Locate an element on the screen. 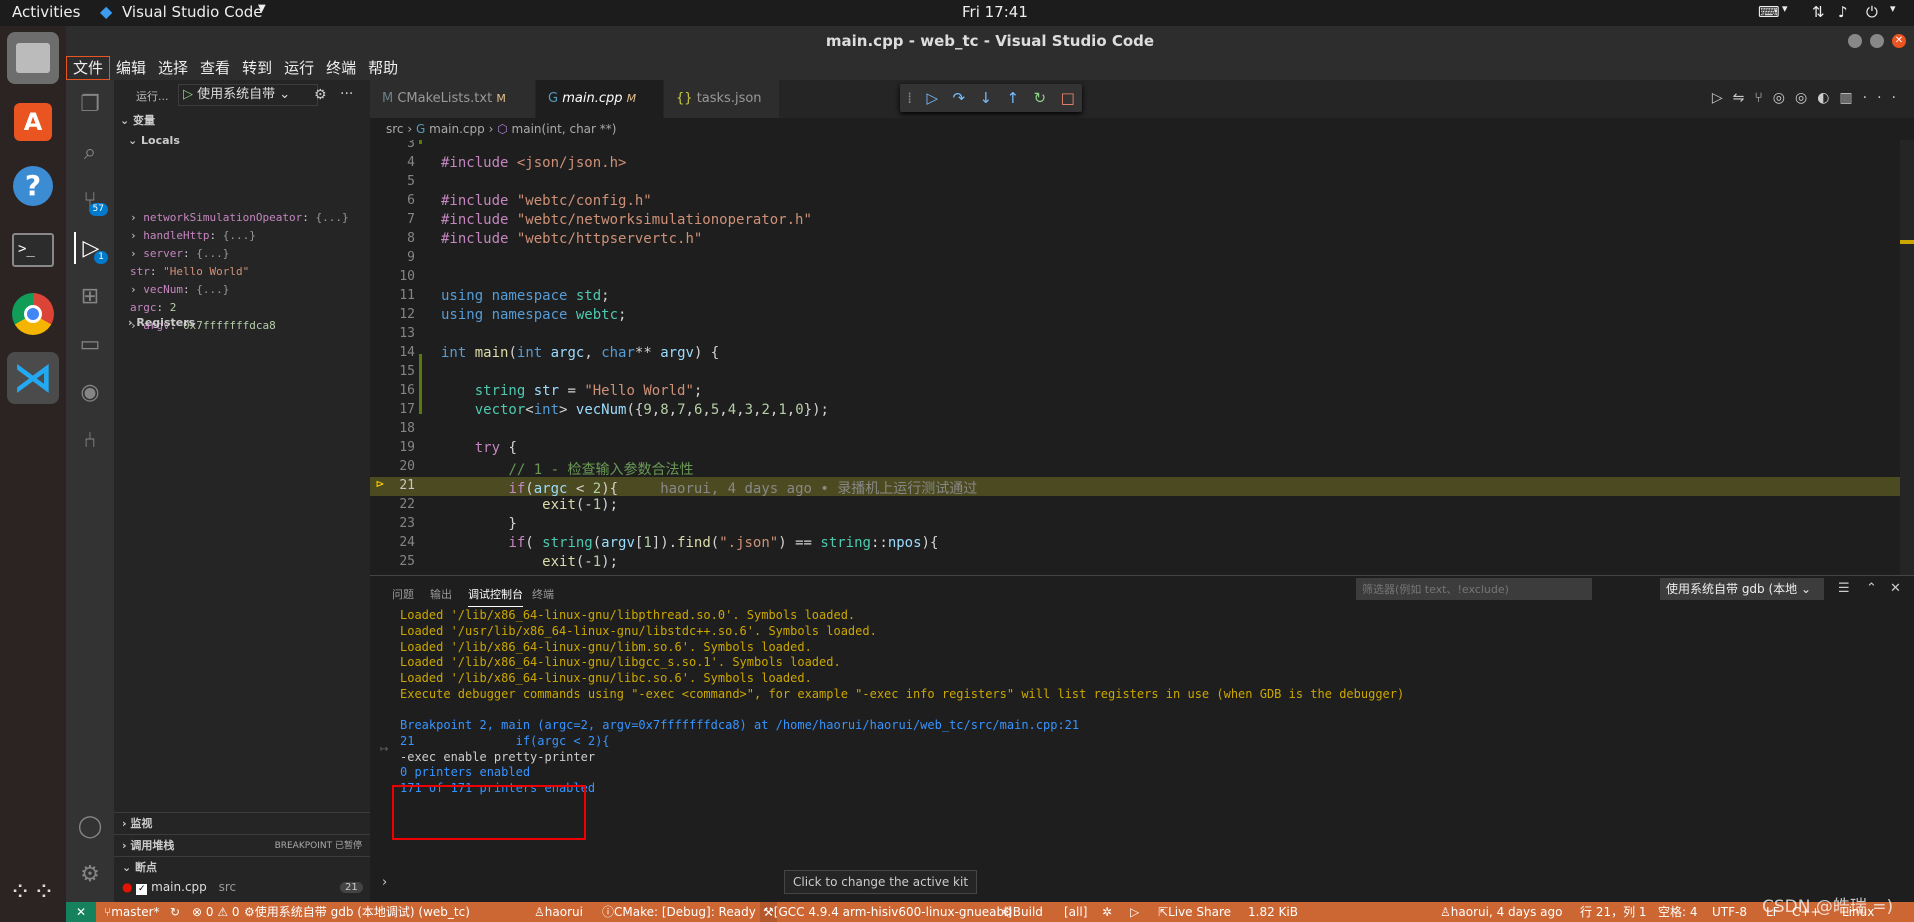  tab-terminal: 终端 is located at coordinates (543, 594).